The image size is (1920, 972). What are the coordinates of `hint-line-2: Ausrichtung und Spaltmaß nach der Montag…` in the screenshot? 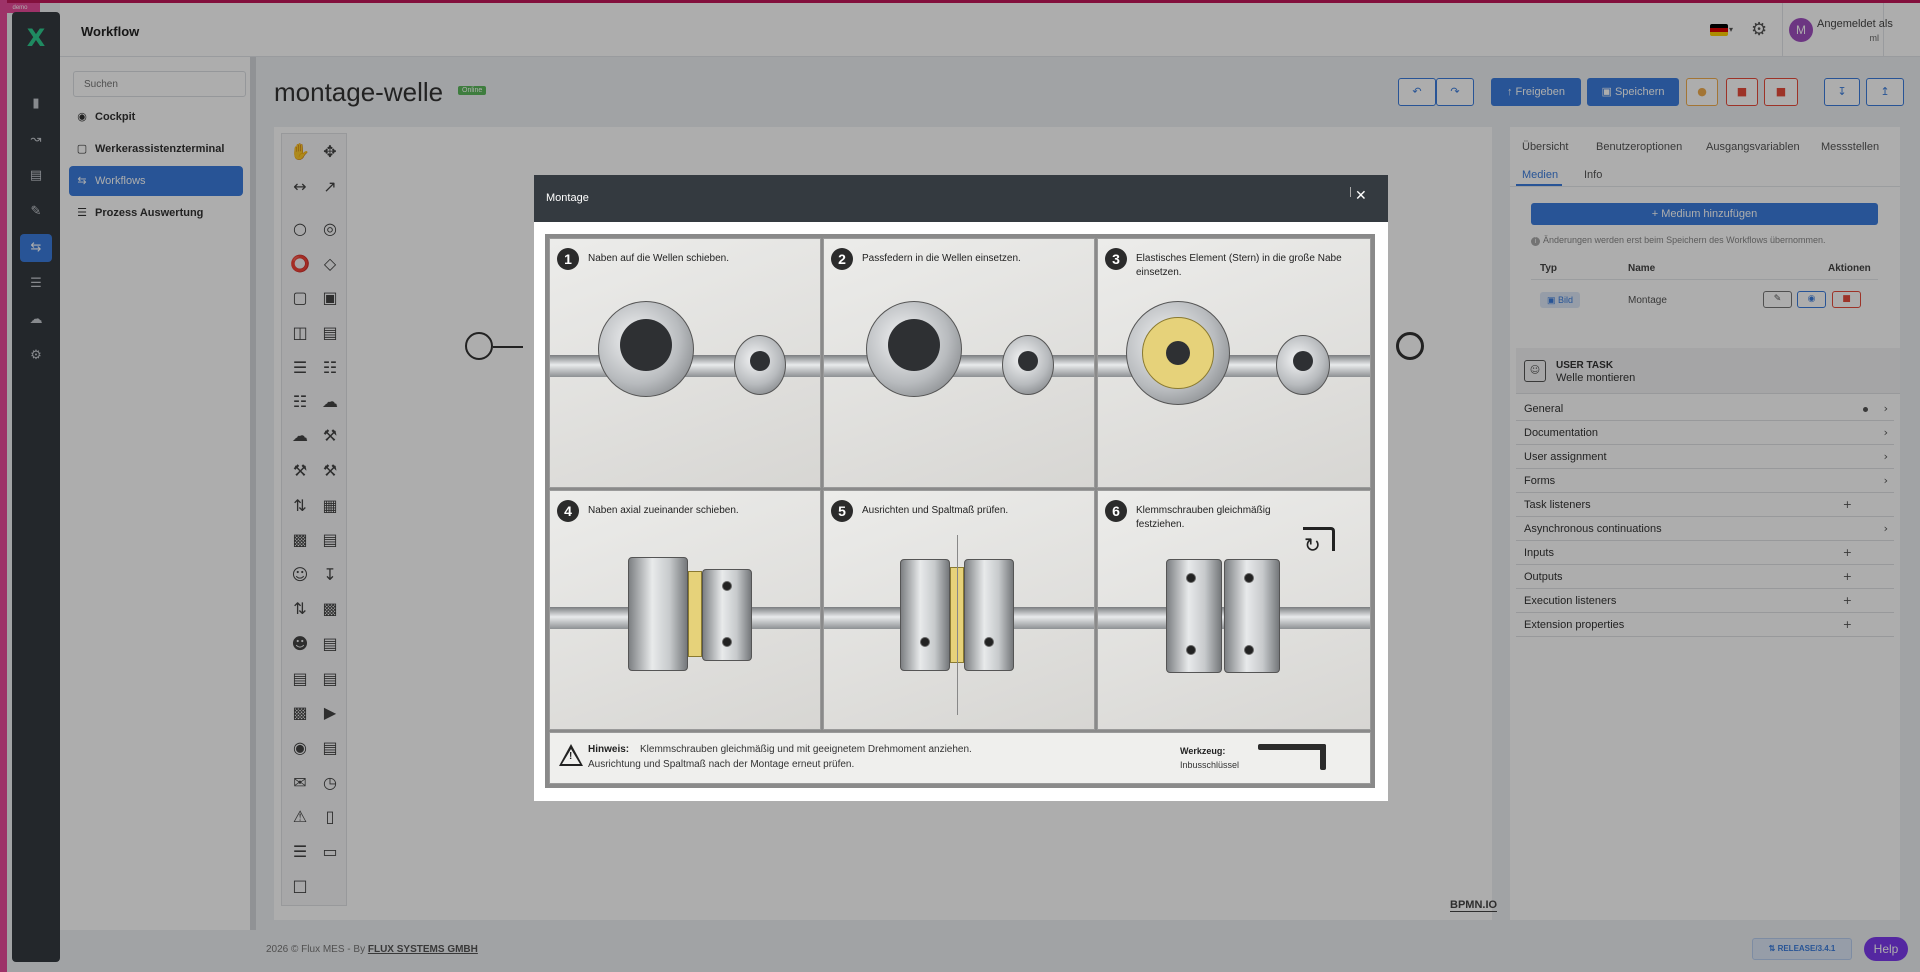 It's located at (721, 764).